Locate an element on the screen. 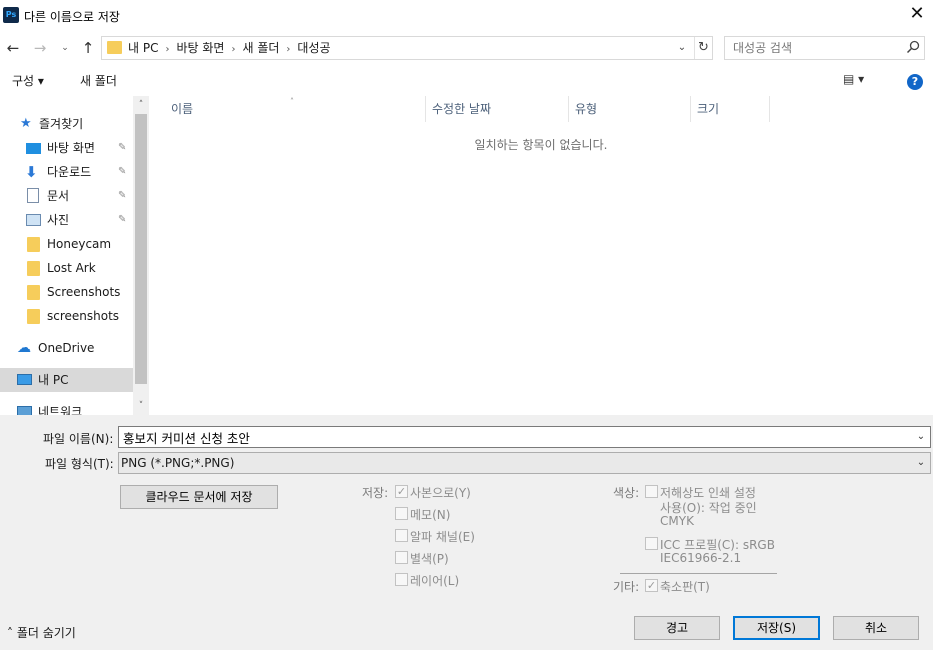 The image size is (933, 650). search-input is located at coordinates (816, 48).